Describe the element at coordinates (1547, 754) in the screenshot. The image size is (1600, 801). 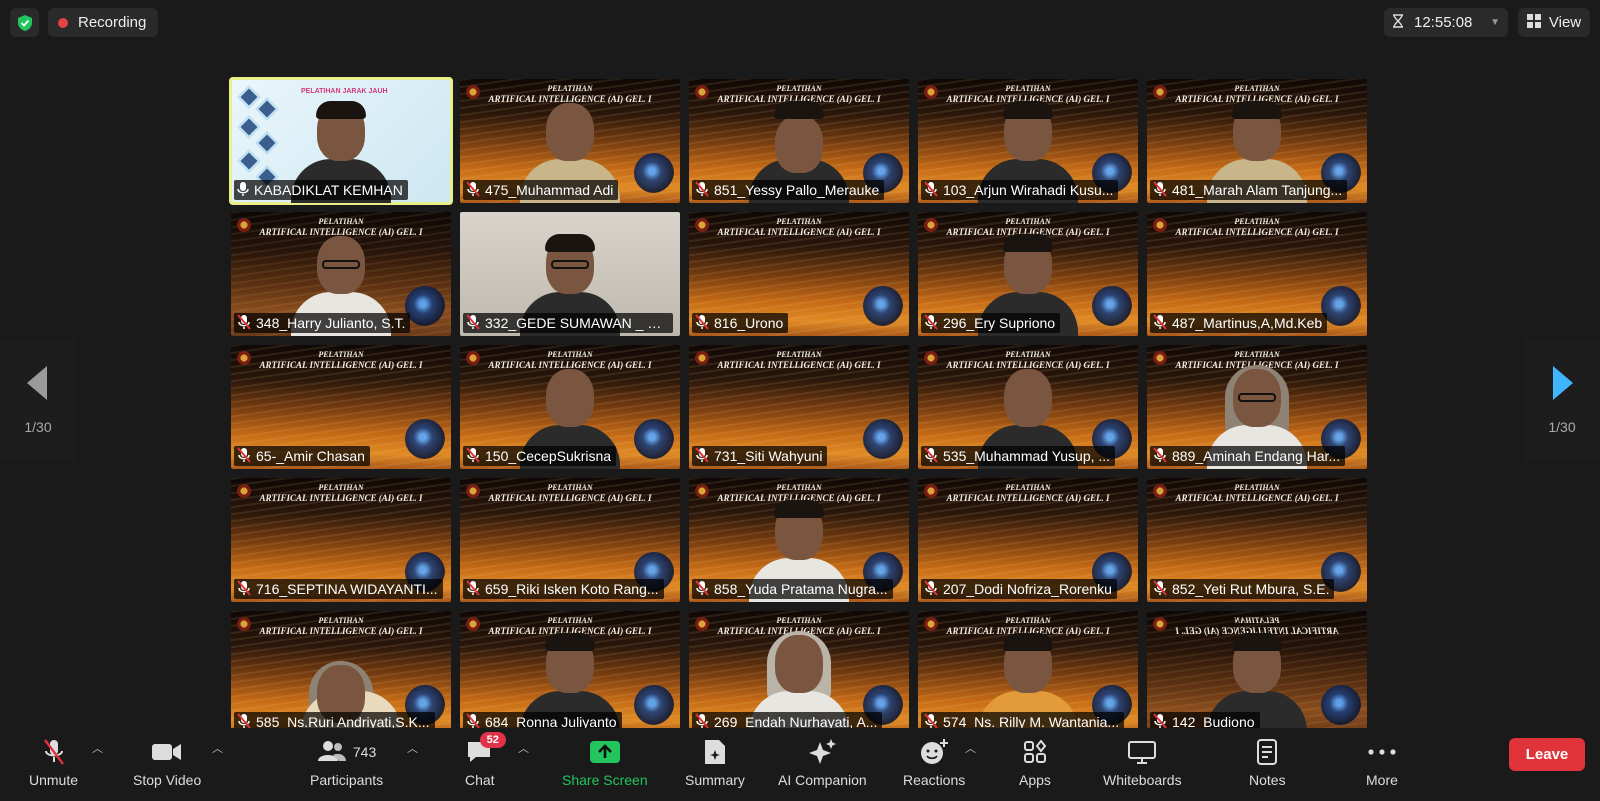
I see `leave-button: Leave` at that location.